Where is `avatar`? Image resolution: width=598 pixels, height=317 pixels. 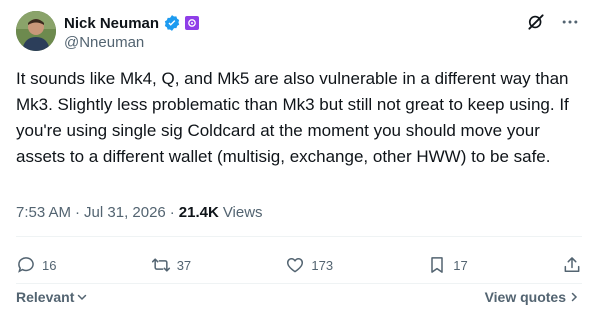
avatar is located at coordinates (36, 31).